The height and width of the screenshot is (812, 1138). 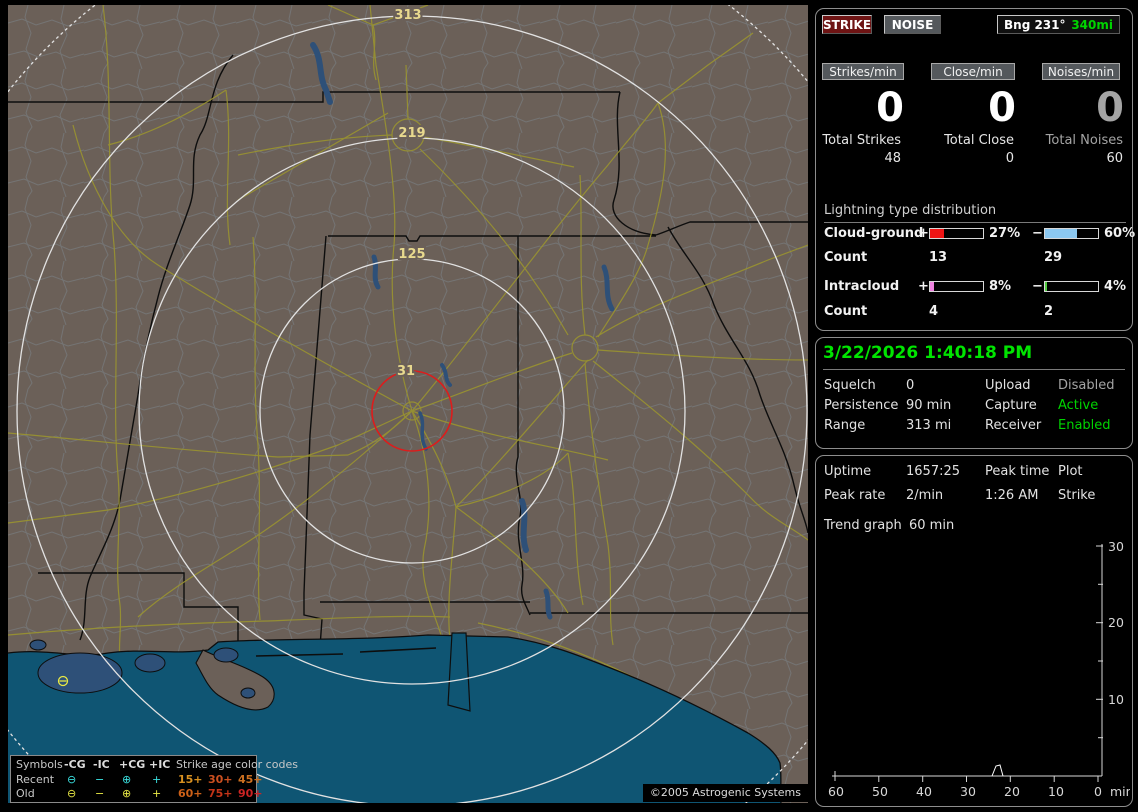 What do you see at coordinates (850, 385) in the screenshot?
I see `squelch-label: Squelch` at bounding box center [850, 385].